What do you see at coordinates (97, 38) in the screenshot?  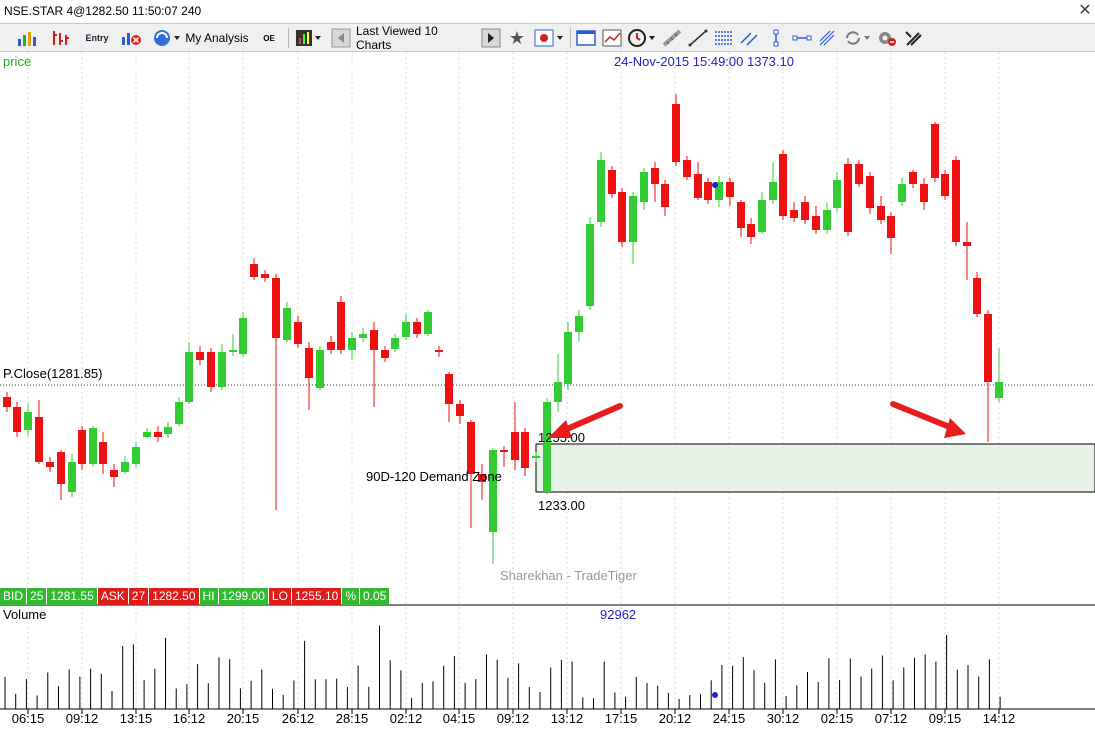 I see `entry-icon: Entry` at bounding box center [97, 38].